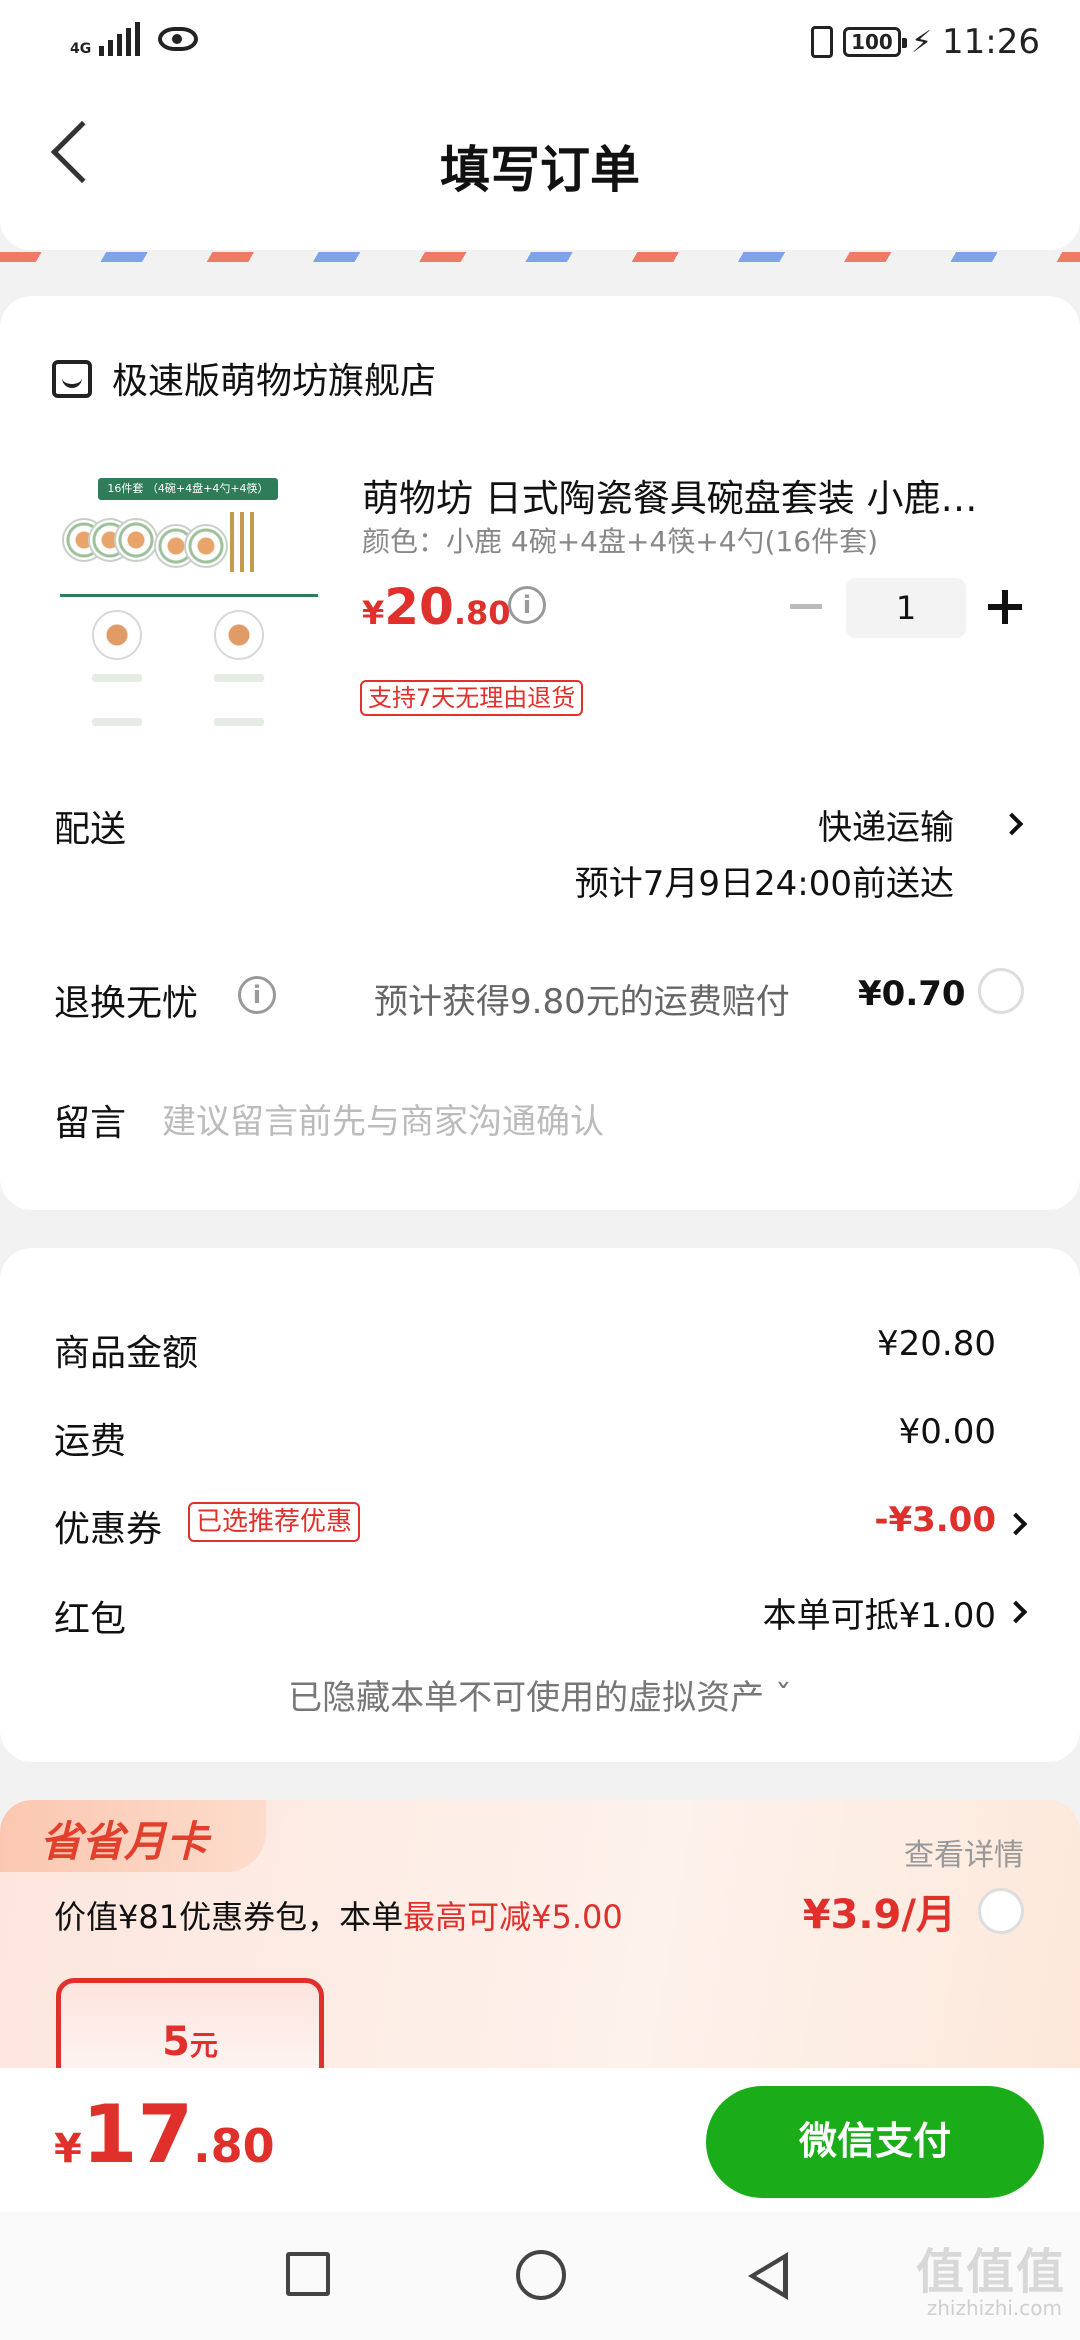 The height and width of the screenshot is (2340, 1080). I want to click on quantity-input: 1, so click(906, 608).